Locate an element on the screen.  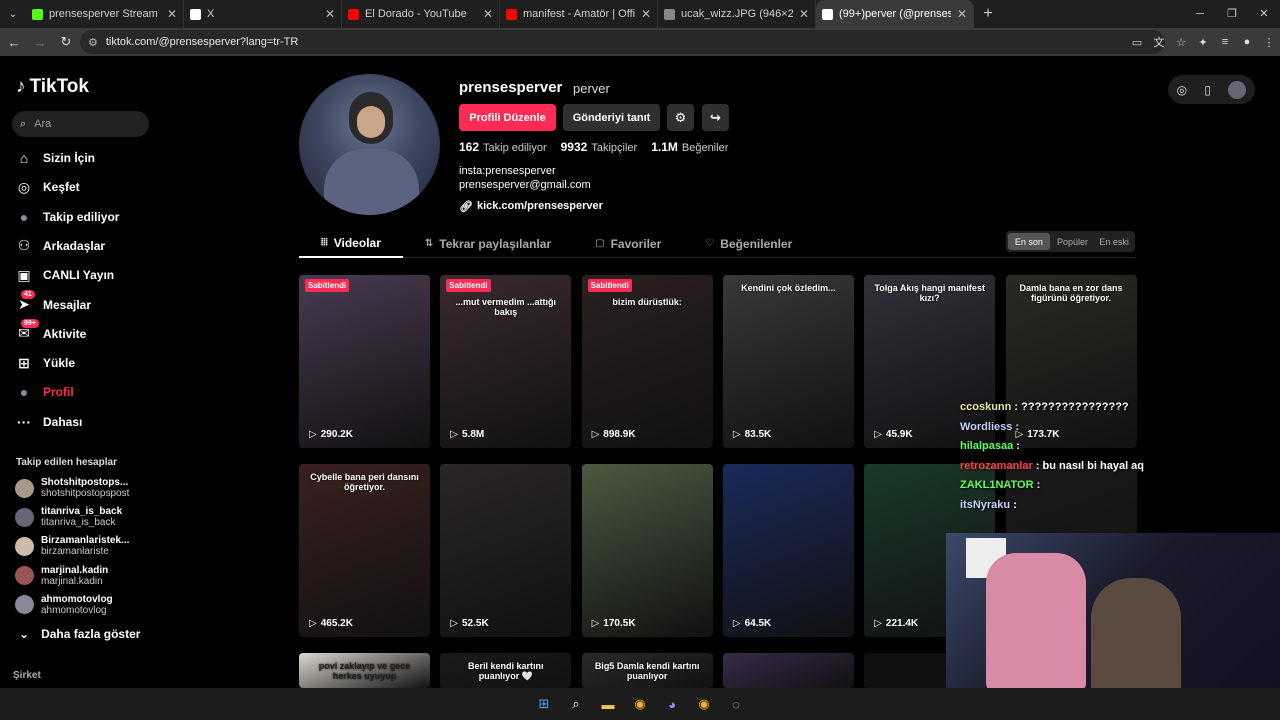
menu-dots-icon: ⋮ is located at coordinates (1269, 42).